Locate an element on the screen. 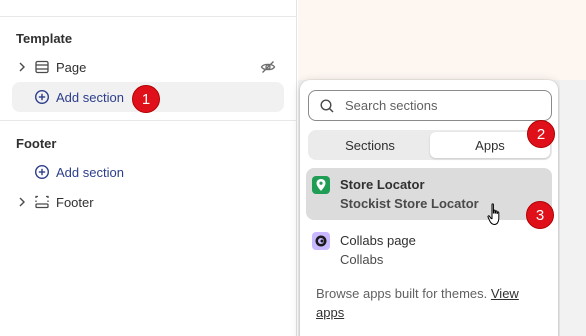 This screenshot has width=586, height=336. add-section-label: Add section is located at coordinates (90, 97).